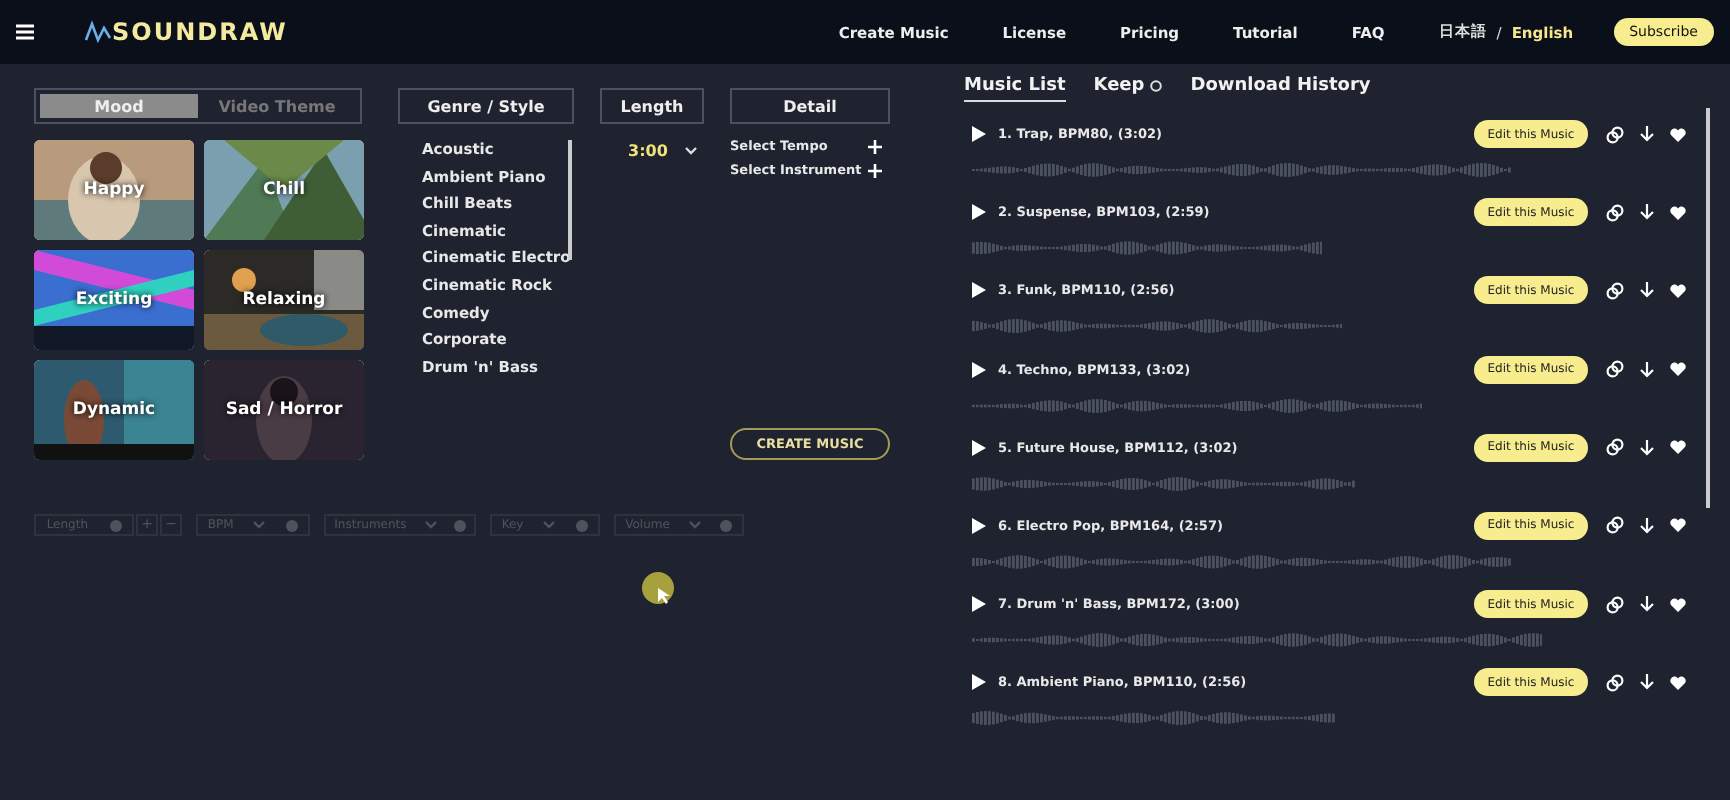  I want to click on mood-label: Chill, so click(284, 190).